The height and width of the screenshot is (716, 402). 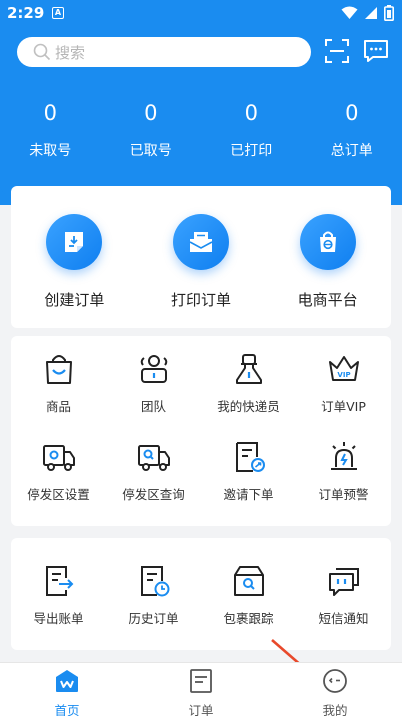 What do you see at coordinates (153, 369) in the screenshot?
I see `team-icon` at bounding box center [153, 369].